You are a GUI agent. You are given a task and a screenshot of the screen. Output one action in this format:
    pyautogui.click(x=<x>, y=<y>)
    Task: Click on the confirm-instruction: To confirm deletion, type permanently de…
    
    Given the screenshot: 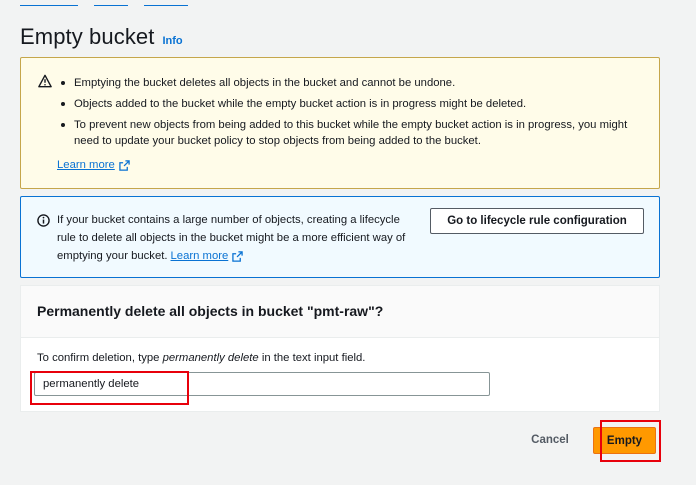 What is the action you would take?
    pyautogui.click(x=201, y=358)
    